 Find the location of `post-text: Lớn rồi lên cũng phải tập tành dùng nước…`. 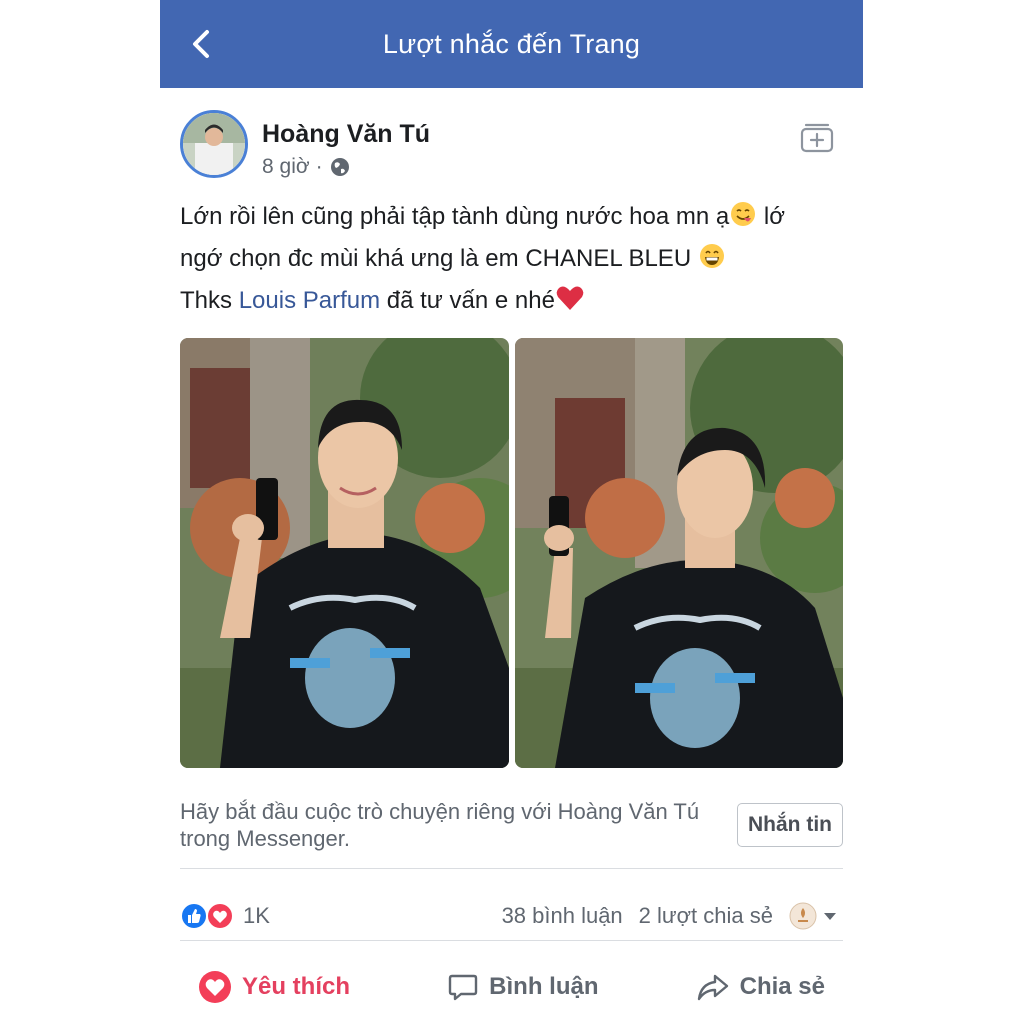

post-text: Lớn rồi lên cũng phải tập tành dùng nước… is located at coordinates (511, 259).